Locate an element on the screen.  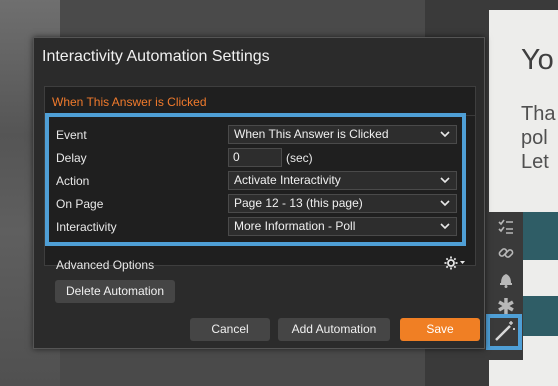
action-select: Activate Interactivity is located at coordinates (342, 180).